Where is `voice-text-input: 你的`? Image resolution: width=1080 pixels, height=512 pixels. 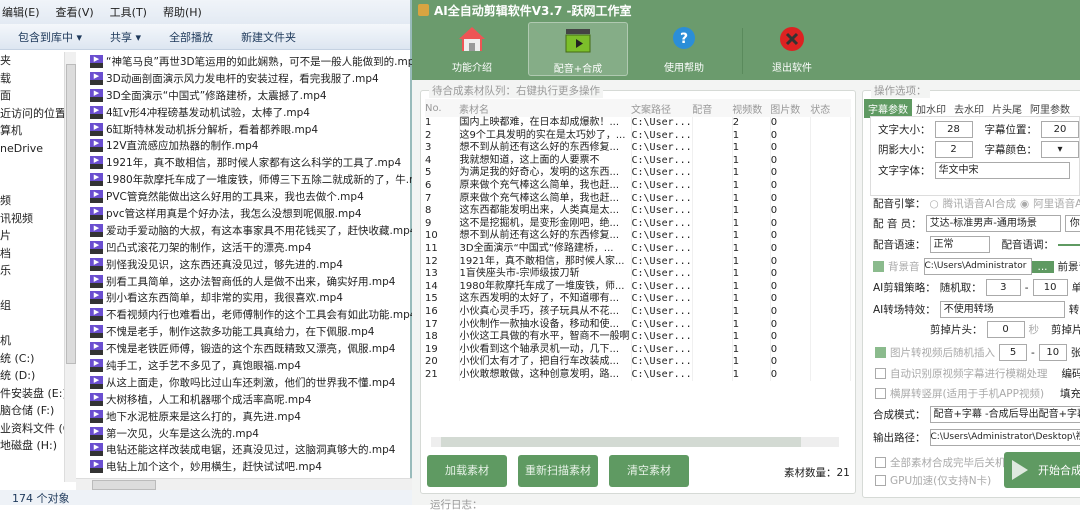
voice-text-input: 你的 is located at coordinates (1072, 223).